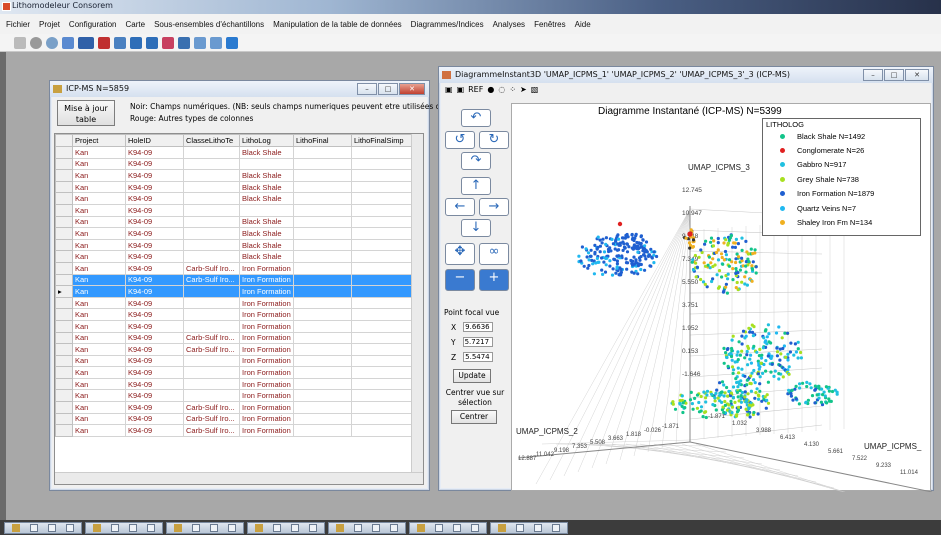 The height and width of the screenshot is (535, 941). I want to click on filter-icon, so click(120, 42).